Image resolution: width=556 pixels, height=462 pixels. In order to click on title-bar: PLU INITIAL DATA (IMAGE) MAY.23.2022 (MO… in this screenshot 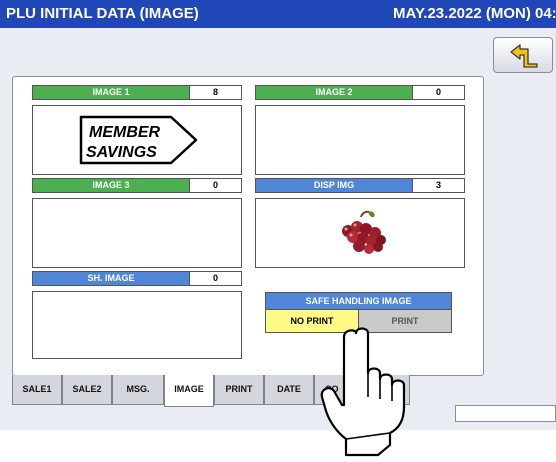, I will do `click(278, 14)`.